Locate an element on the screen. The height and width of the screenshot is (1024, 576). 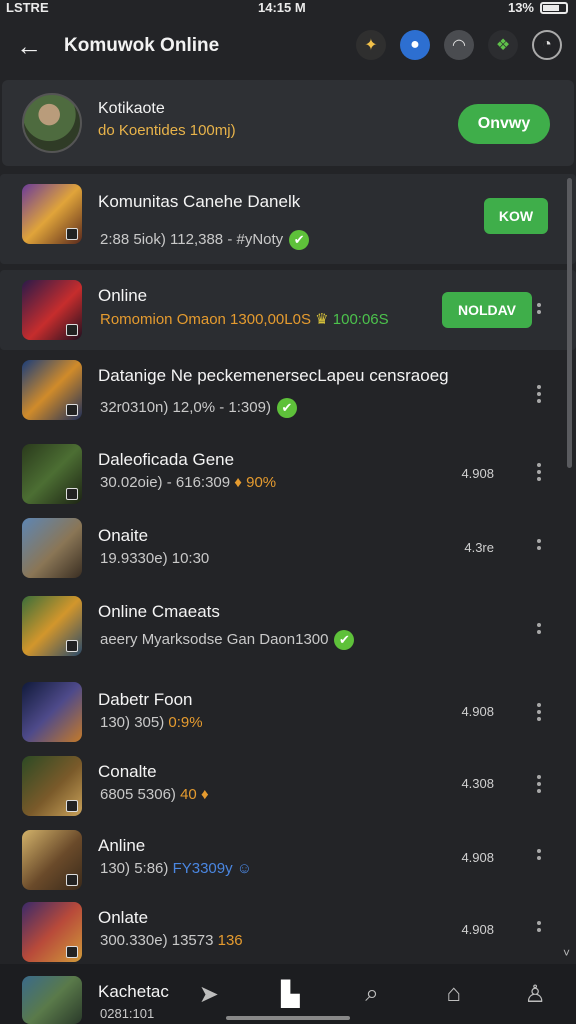
smiley-icon: ☺ is located at coordinates (244, 868).